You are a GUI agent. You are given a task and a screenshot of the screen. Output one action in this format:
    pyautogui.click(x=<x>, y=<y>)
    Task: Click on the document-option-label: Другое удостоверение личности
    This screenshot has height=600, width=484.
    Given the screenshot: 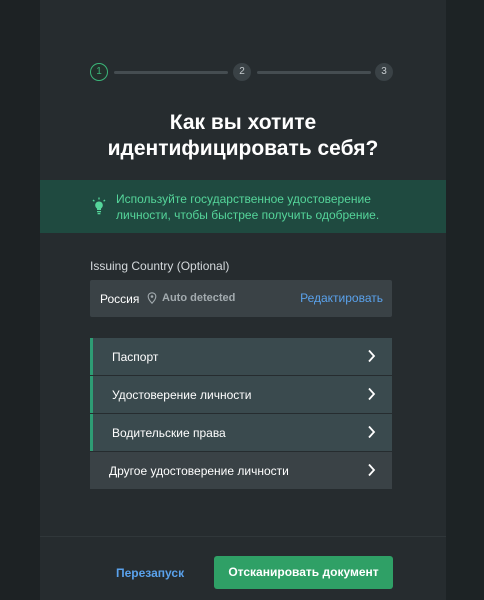 What is the action you would take?
    pyautogui.click(x=199, y=471)
    